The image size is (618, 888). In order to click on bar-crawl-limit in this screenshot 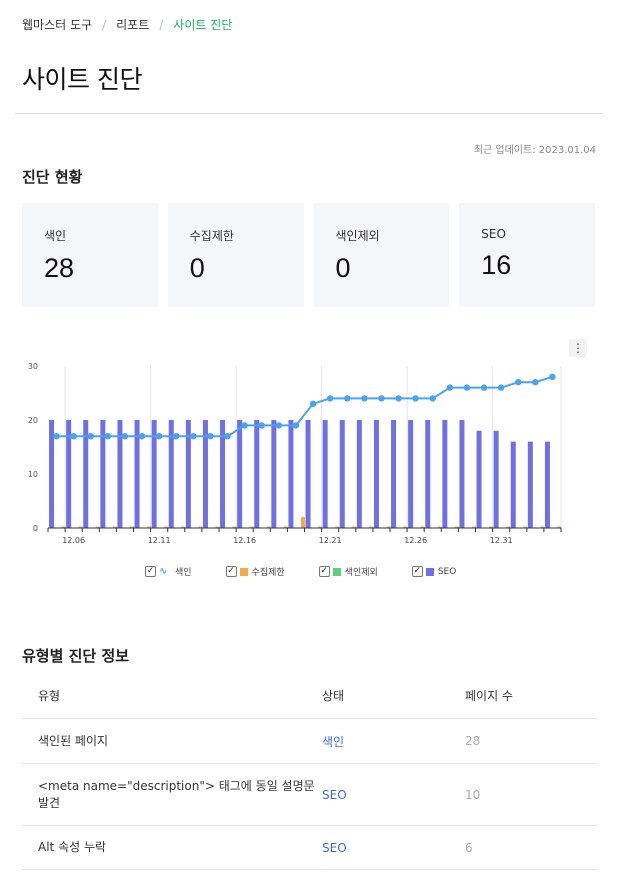, I will do `click(302, 522)`.